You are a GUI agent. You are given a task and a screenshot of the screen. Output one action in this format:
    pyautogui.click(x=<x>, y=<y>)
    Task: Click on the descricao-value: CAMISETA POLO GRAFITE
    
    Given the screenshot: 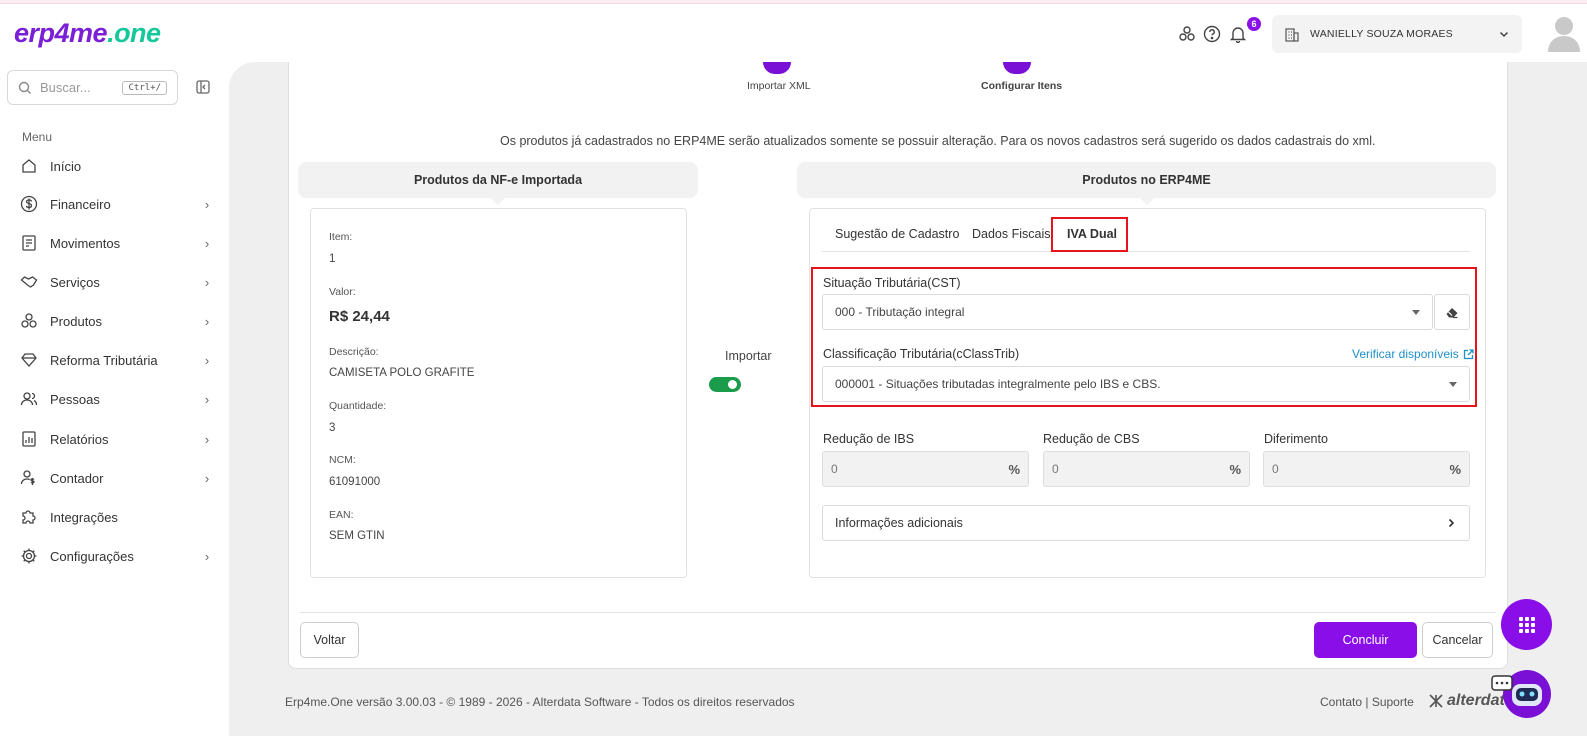 What is the action you would take?
    pyautogui.click(x=402, y=373)
    